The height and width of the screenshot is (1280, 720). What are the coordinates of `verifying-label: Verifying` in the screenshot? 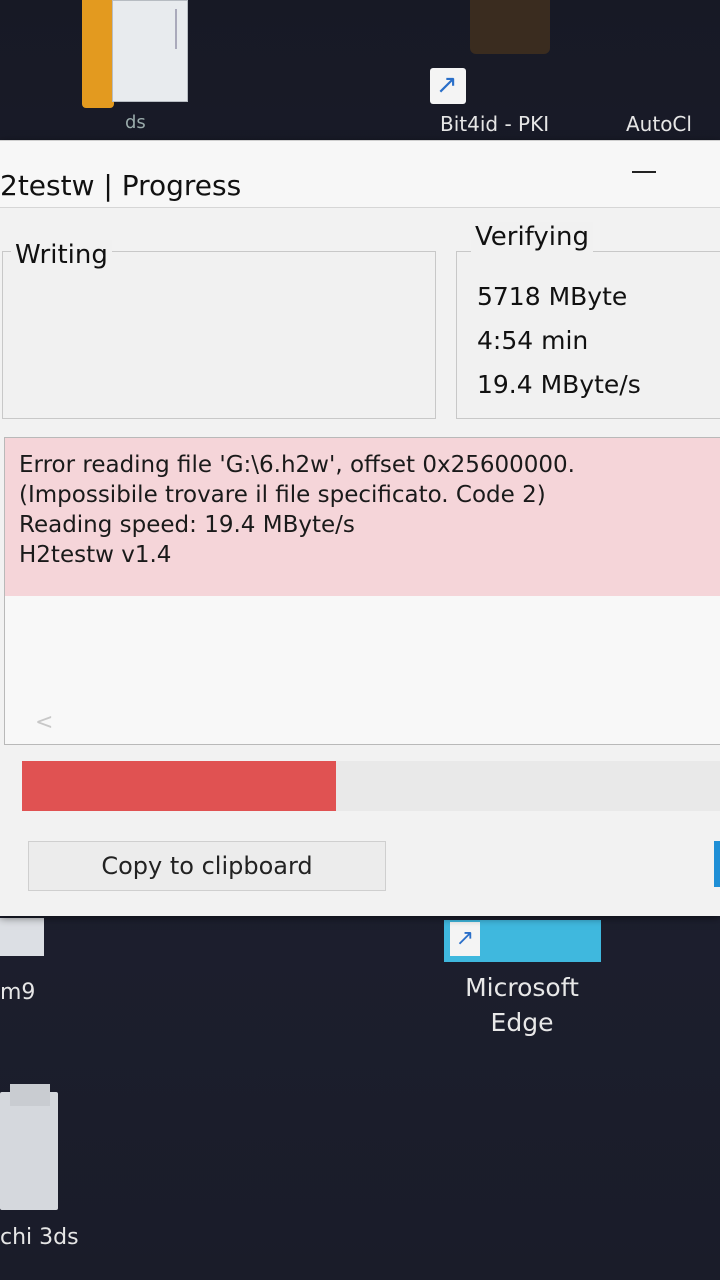 It's located at (532, 237).